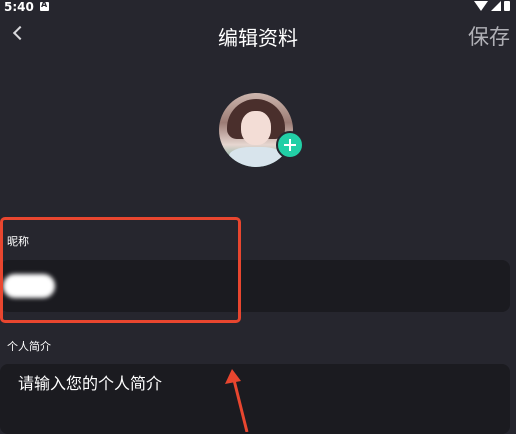 The width and height of the screenshot is (516, 434). I want to click on plus-icon, so click(290, 145).